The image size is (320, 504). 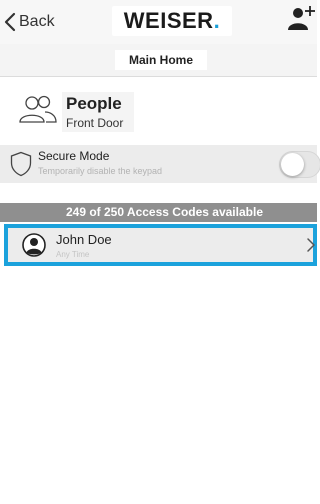 I want to click on user-avatar-icon, so click(x=34, y=245).